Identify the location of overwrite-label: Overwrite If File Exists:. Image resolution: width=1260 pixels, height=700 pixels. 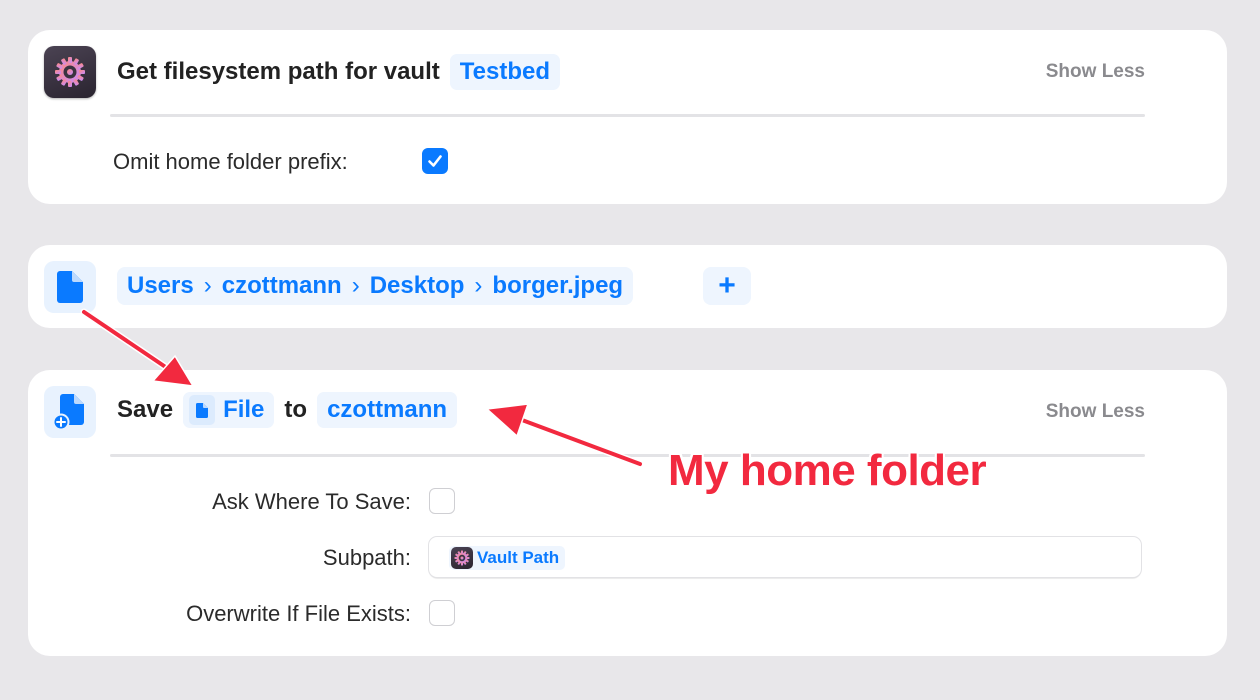
(298, 613).